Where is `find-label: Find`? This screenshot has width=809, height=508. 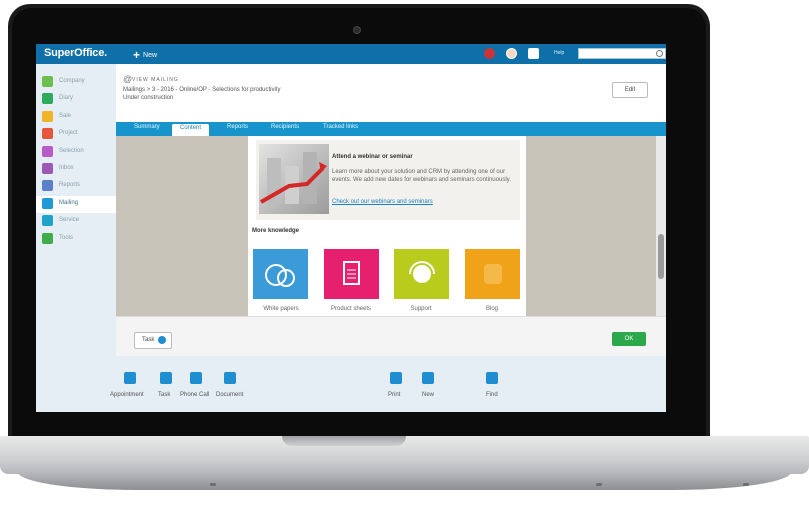 find-label: Find is located at coordinates (492, 395).